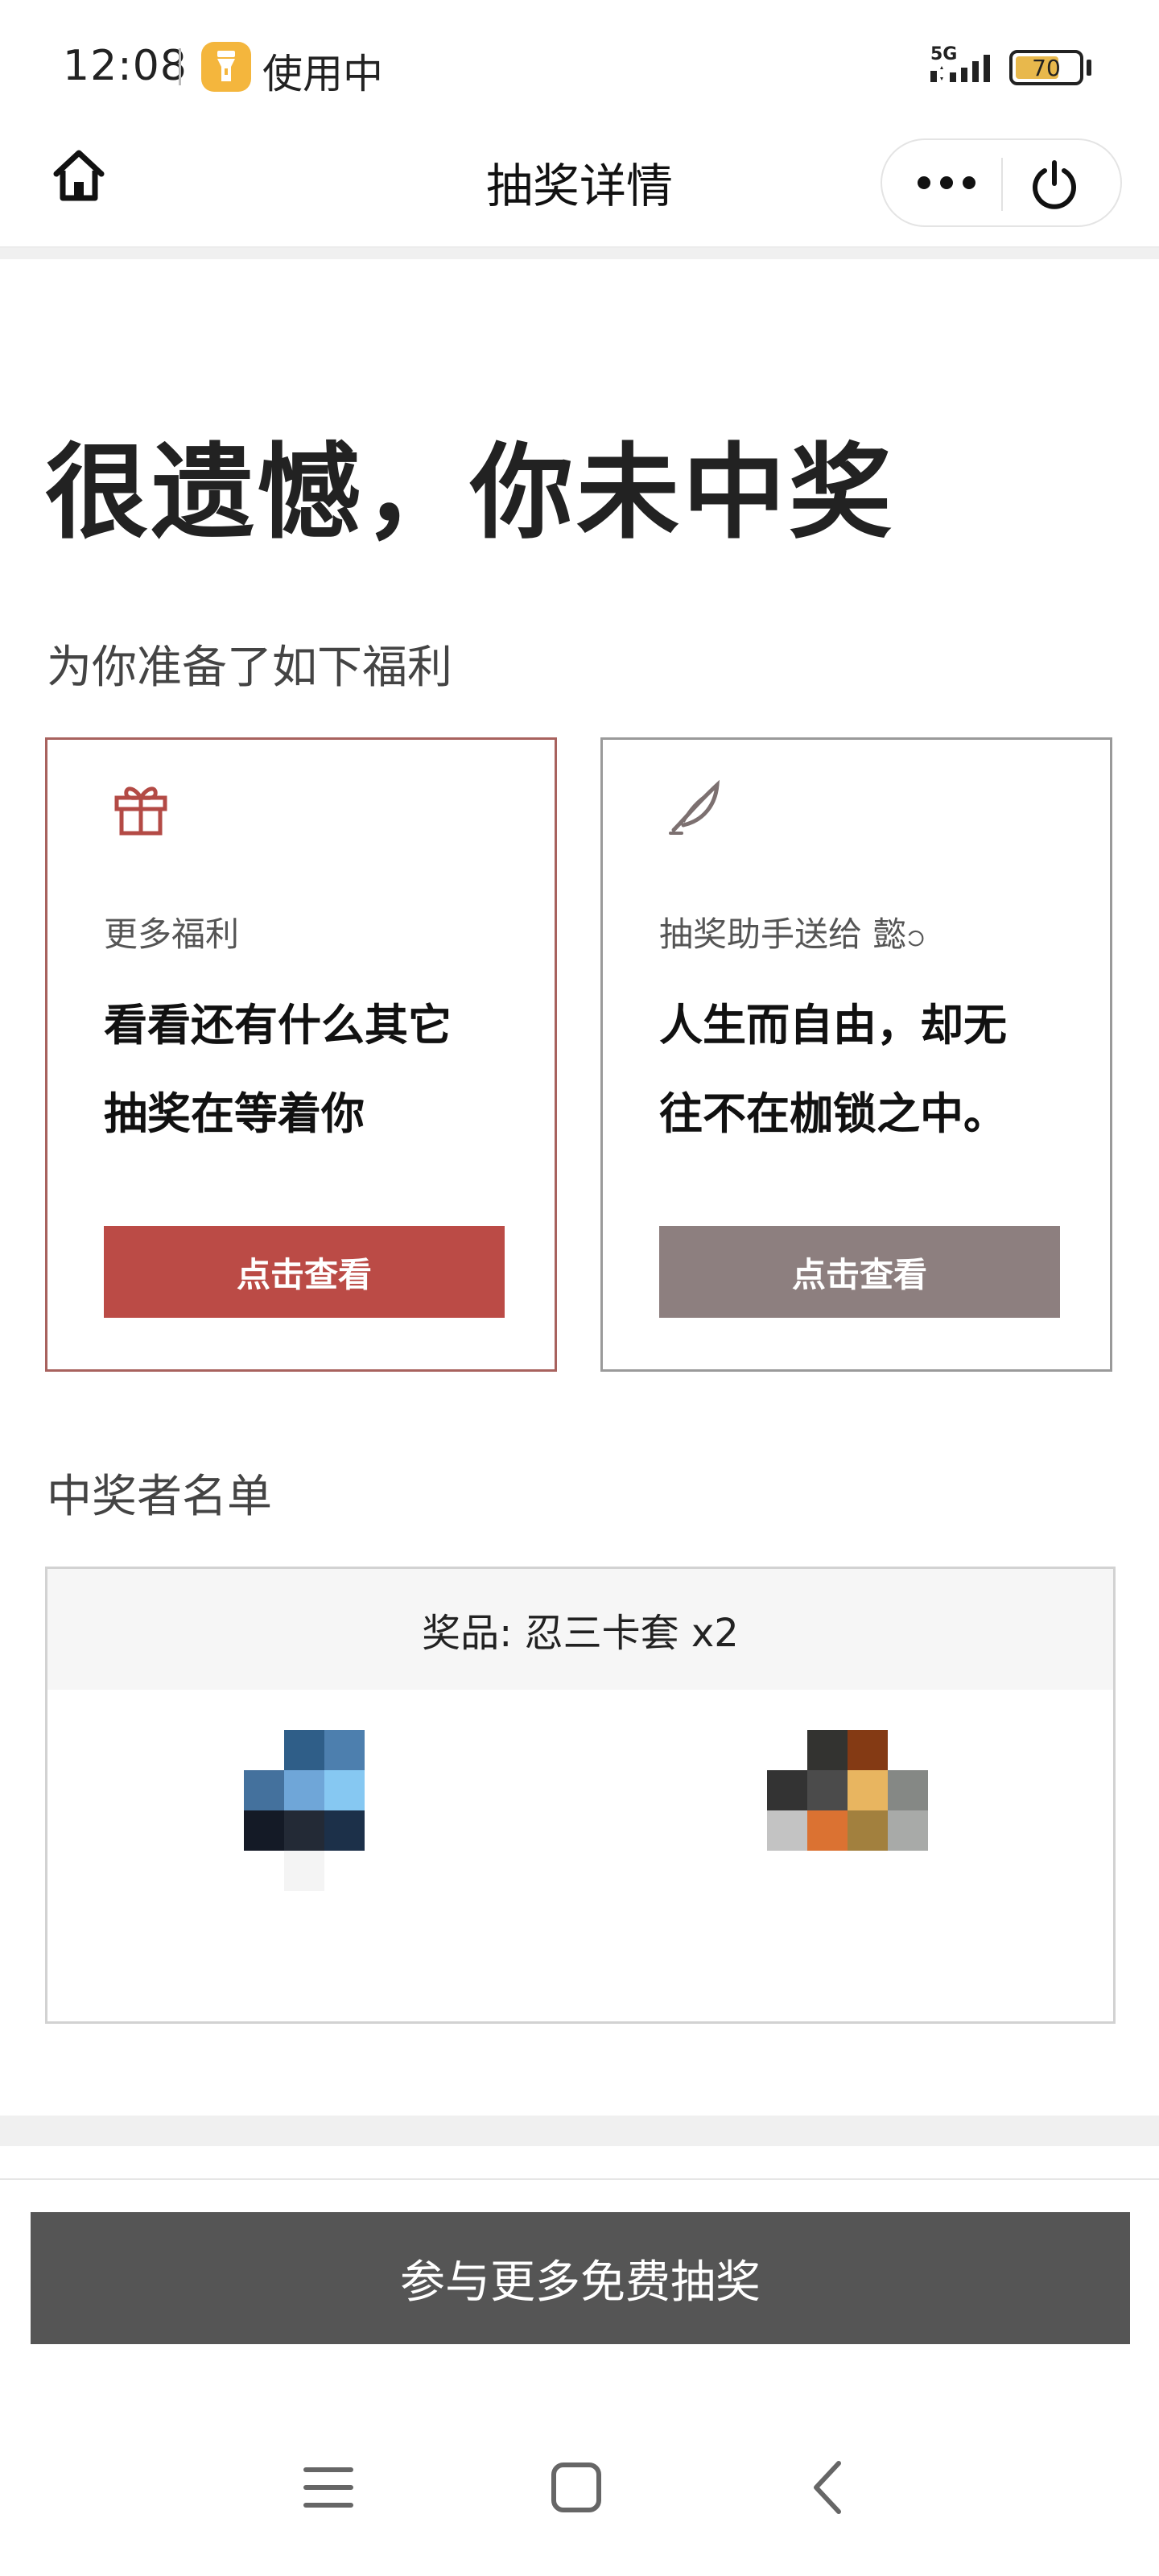 This screenshot has height=2576, width=1159. I want to click on menu-icon, so click(328, 2487).